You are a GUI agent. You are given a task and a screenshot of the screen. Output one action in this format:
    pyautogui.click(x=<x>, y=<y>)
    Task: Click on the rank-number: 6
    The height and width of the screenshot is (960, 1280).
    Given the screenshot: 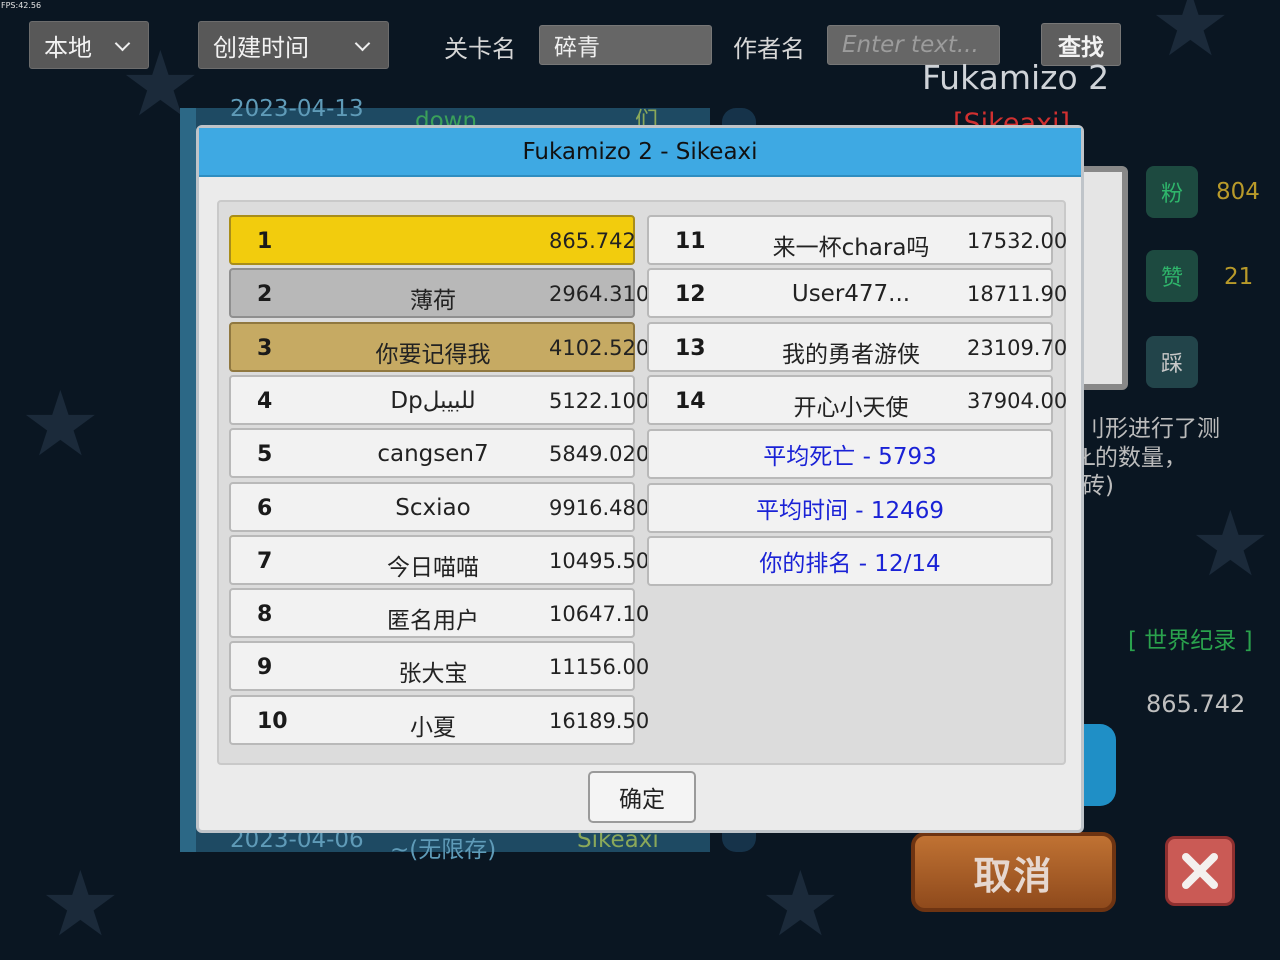 What is the action you would take?
    pyautogui.click(x=265, y=508)
    